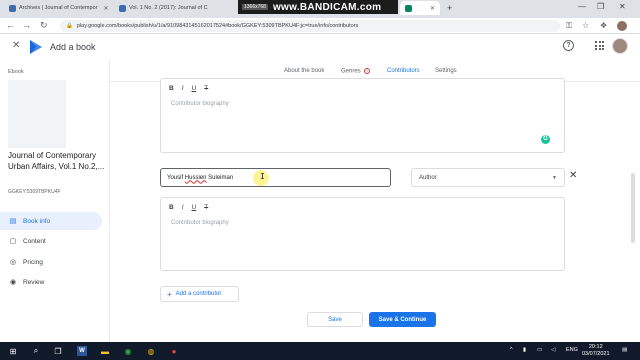 Image resolution: width=640 pixels, height=360 pixels. I want to click on maximize-icon: ❐, so click(600, 6).